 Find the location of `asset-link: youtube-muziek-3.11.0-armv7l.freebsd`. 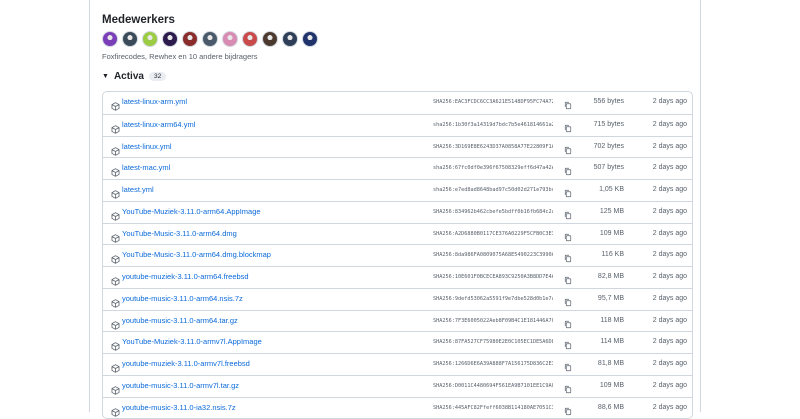

asset-link: youtube-muziek-3.11.0-armv7l.freebsd is located at coordinates (186, 363).